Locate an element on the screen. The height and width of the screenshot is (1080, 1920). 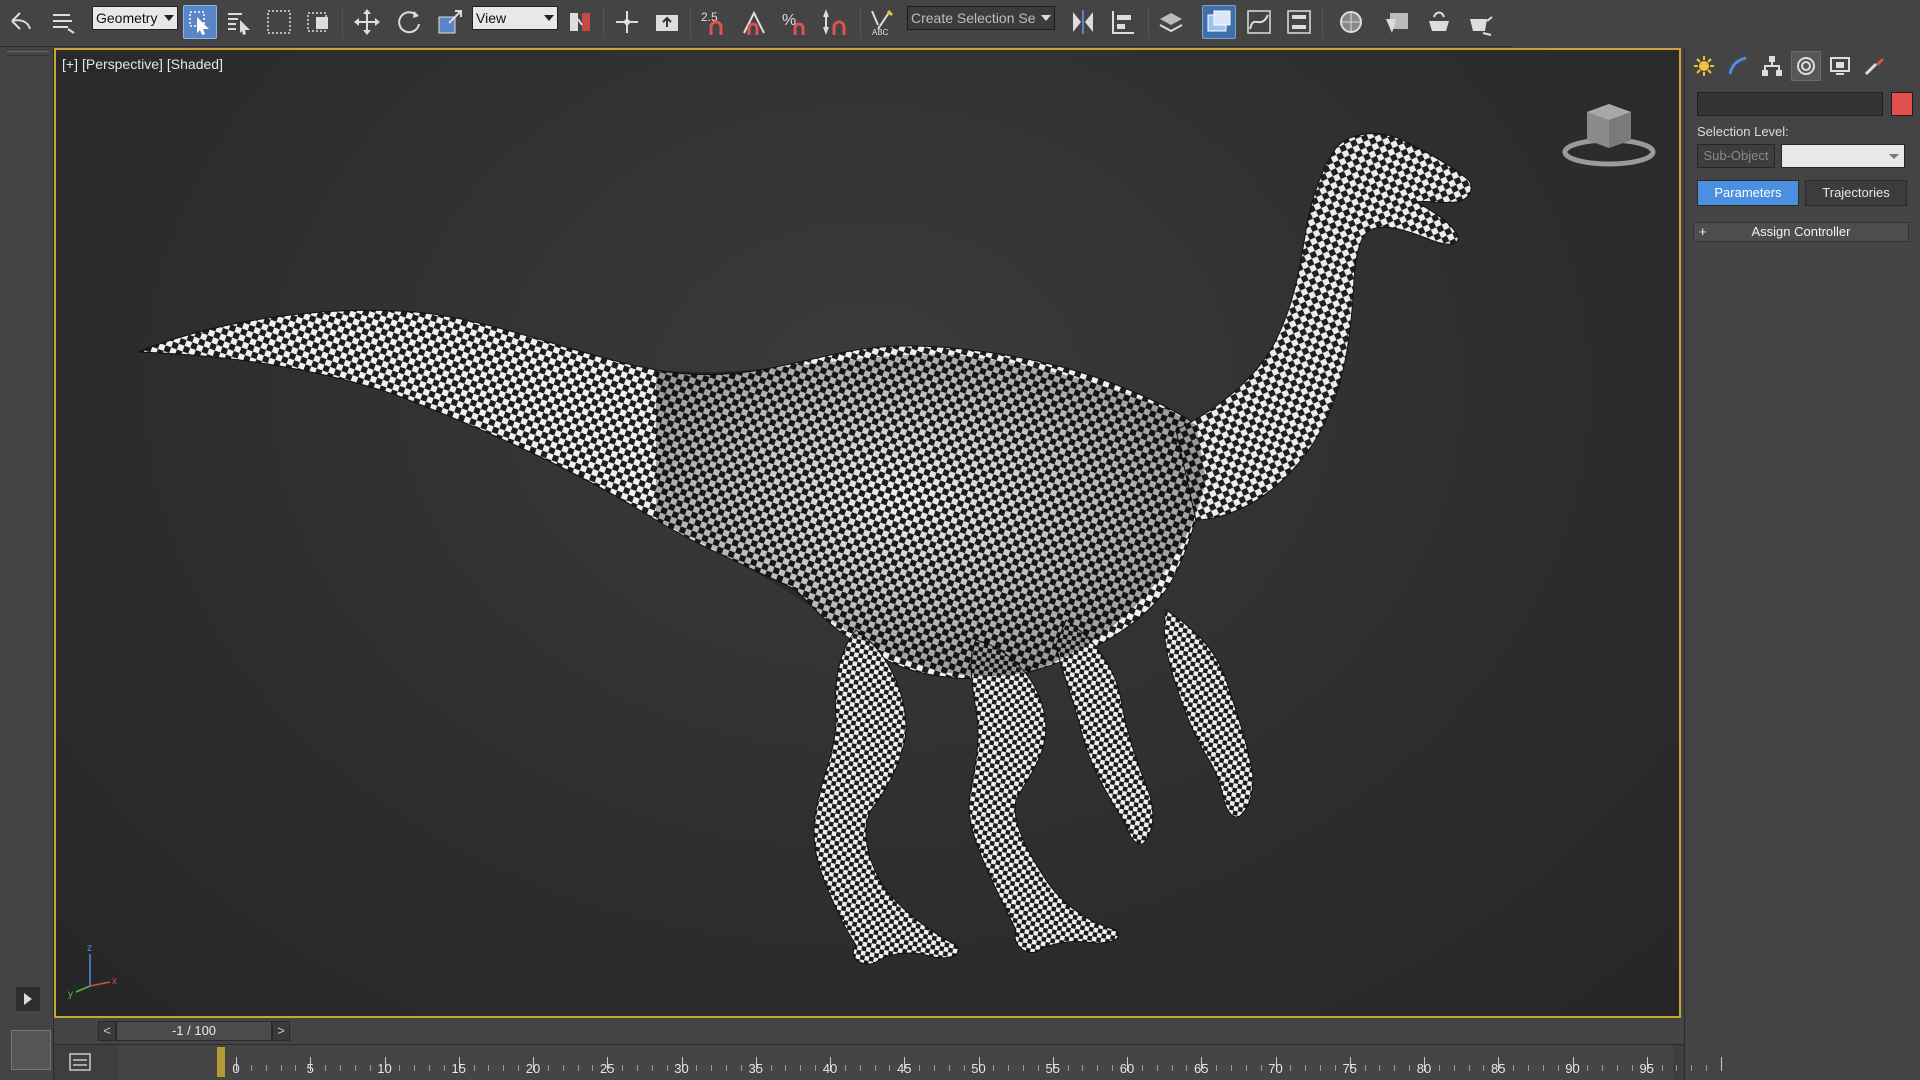
viewport-label: [+] [Perspective] [Shaded] is located at coordinates (144, 64).